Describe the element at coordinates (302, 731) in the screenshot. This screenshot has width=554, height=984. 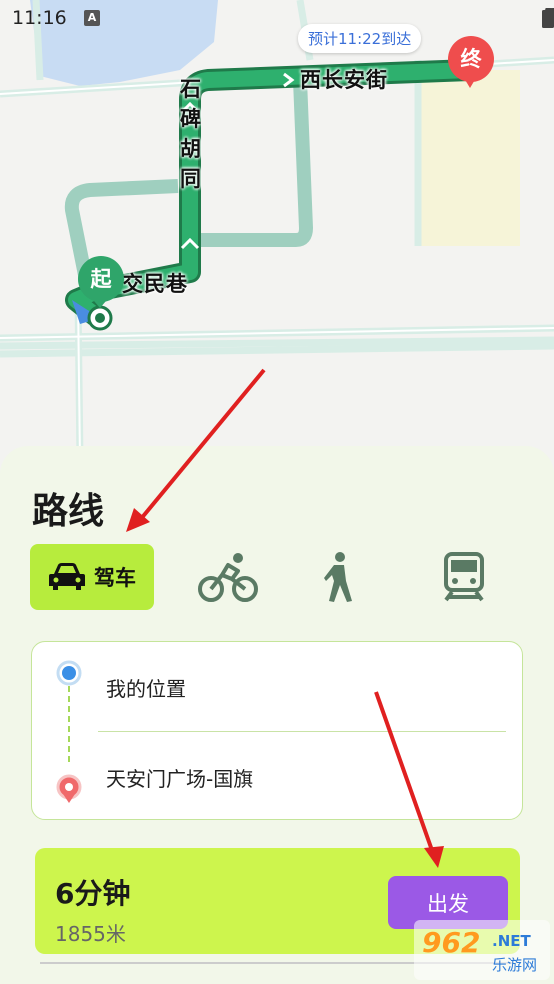
I see `divider` at that location.